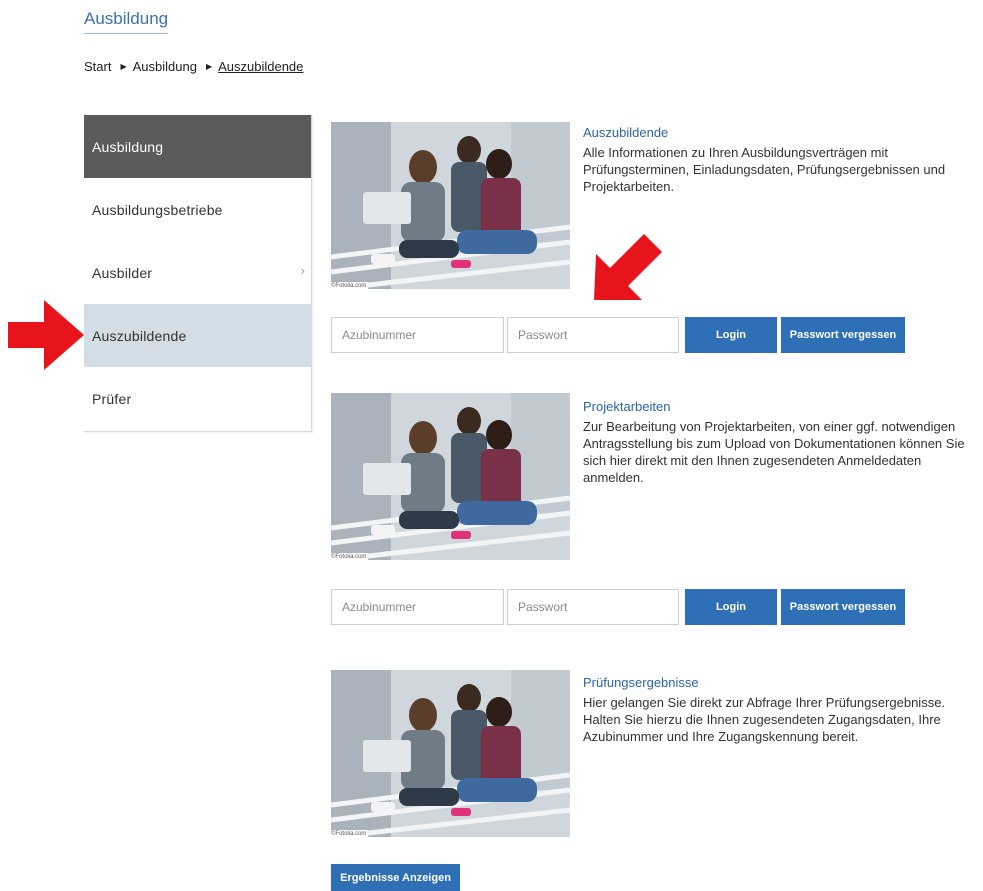 This screenshot has height=891, width=983. Describe the element at coordinates (122, 272) in the screenshot. I see `sidebar-item-label: Ausbilder` at that location.